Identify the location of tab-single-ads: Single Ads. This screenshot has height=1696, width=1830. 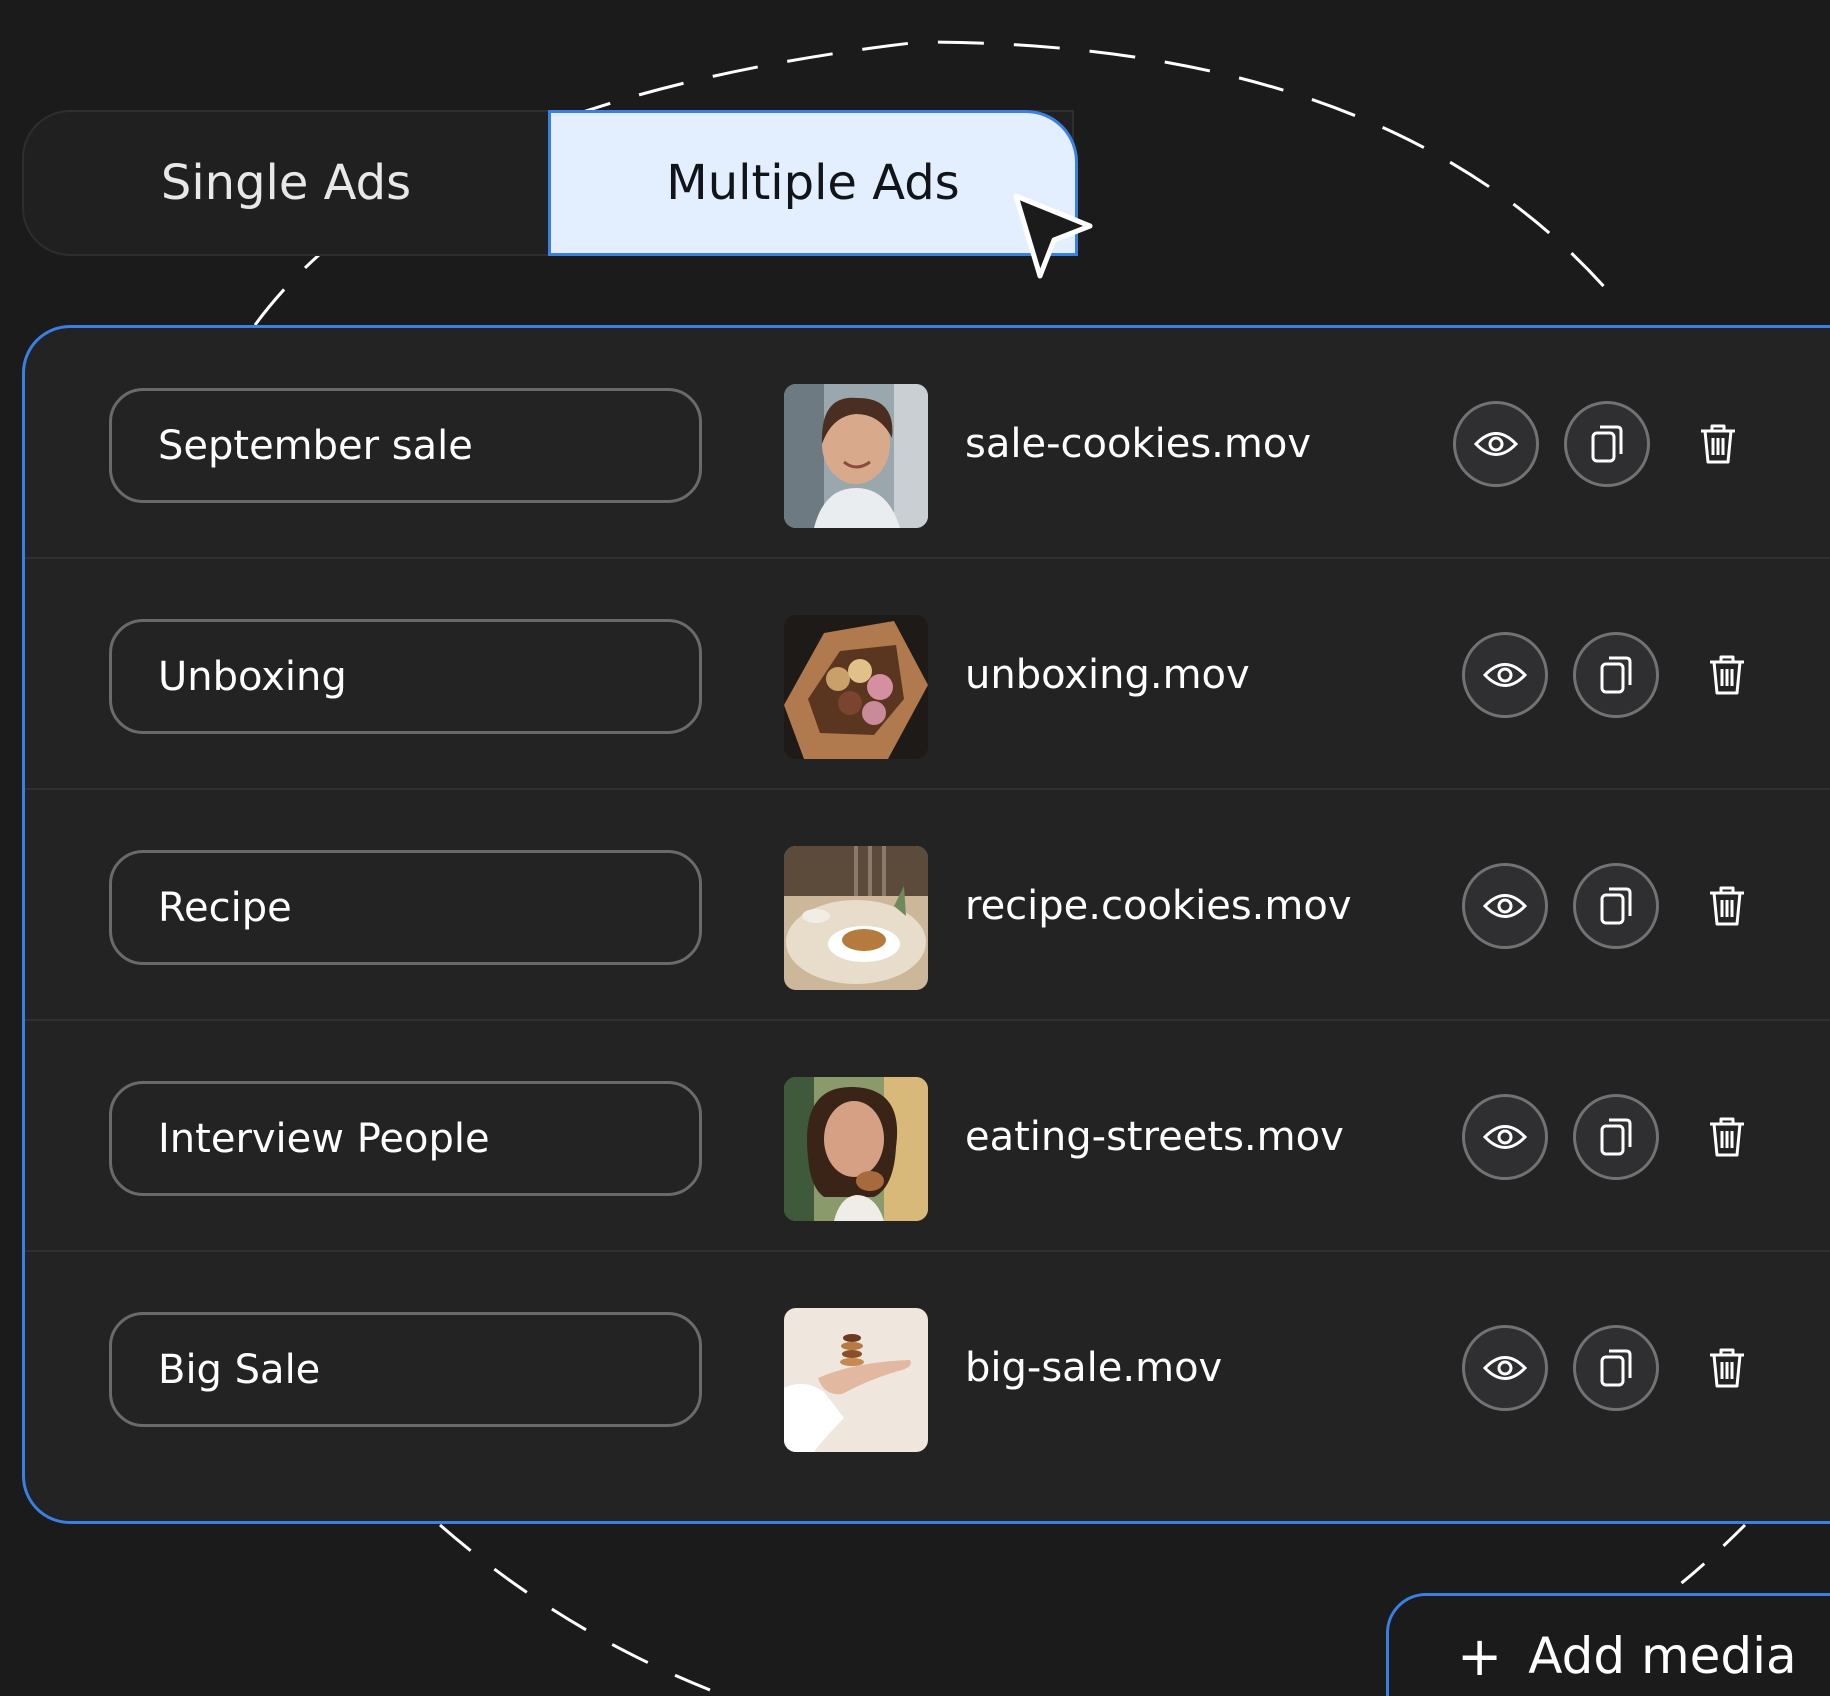
(286, 183).